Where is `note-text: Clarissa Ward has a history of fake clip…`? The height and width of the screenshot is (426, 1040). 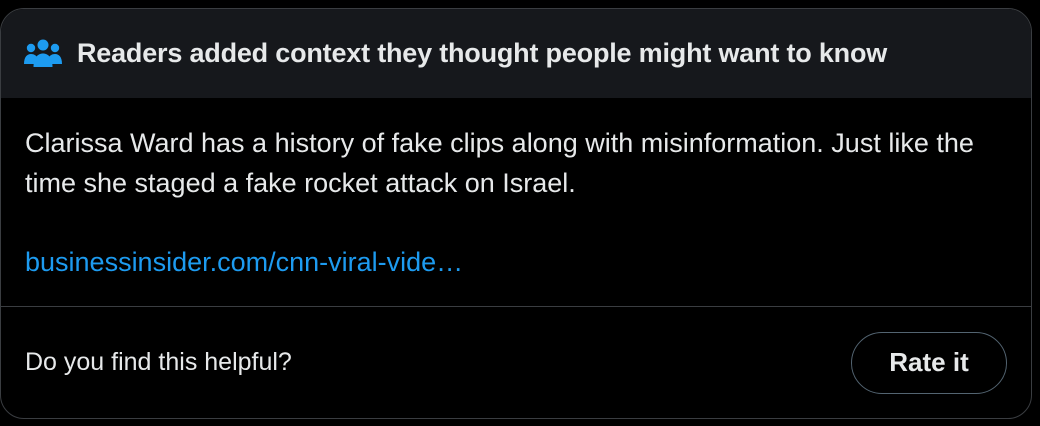
note-text: Clarissa Ward has a history of fake clip… is located at coordinates (499, 163).